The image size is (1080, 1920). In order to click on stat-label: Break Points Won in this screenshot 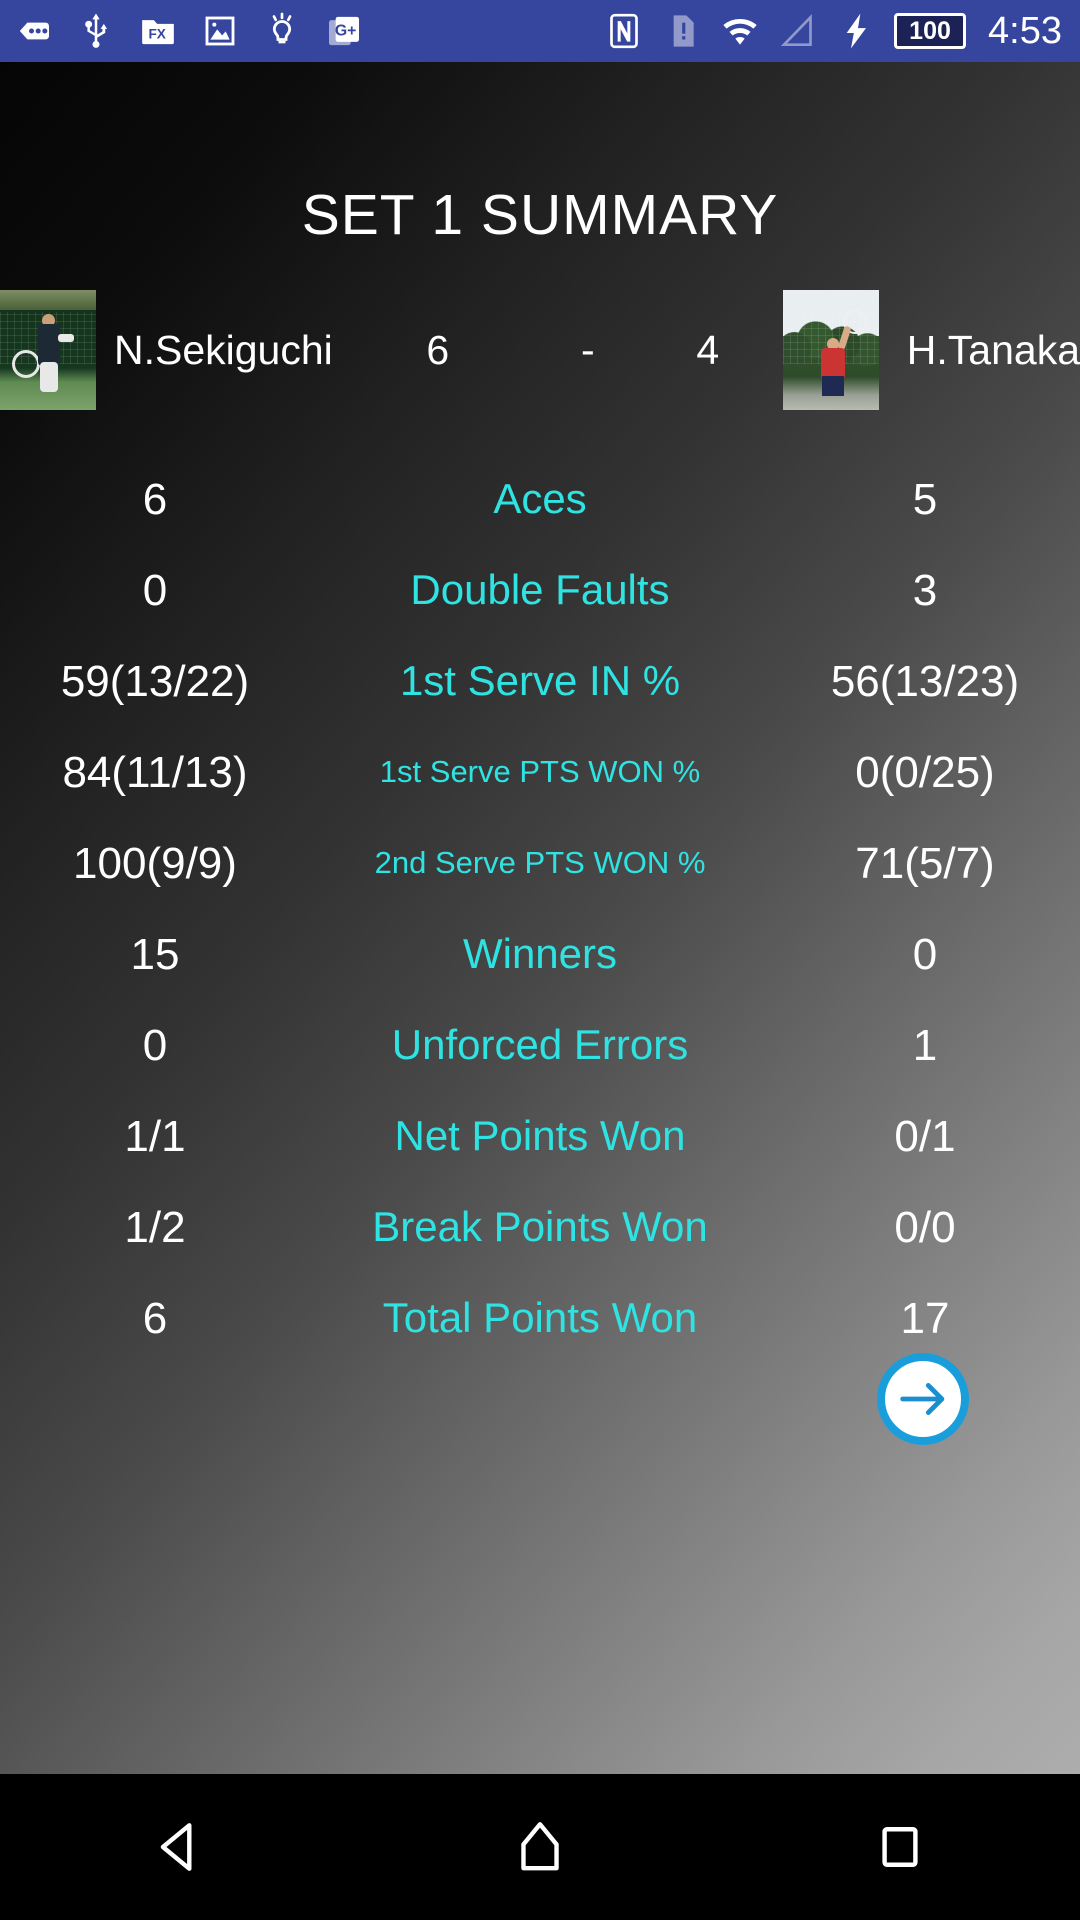, I will do `click(540, 1227)`.